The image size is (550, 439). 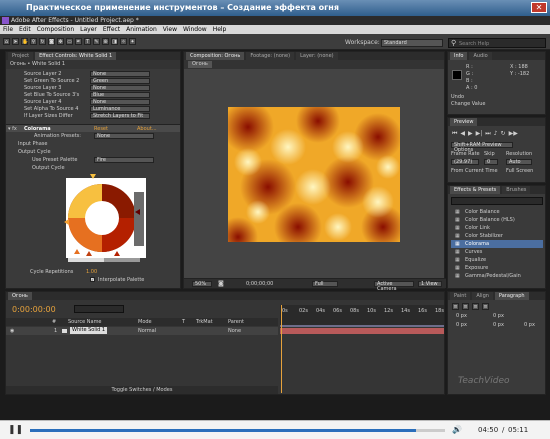 I want to click on from-current-checkbox: From Current Time, so click(x=474, y=171).